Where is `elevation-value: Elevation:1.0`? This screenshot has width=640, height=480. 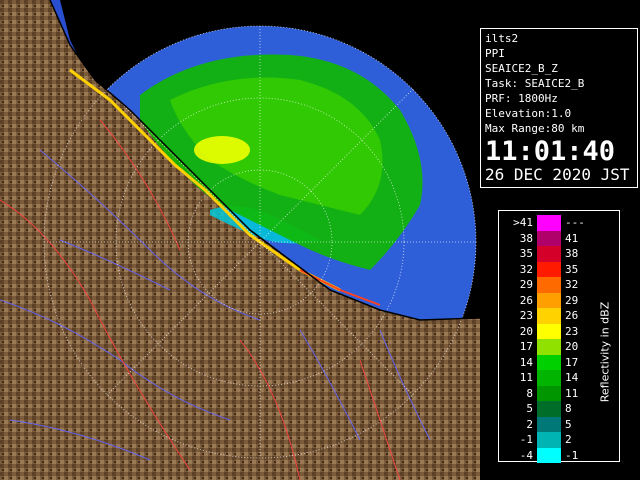 elevation-value: Elevation:1.0 is located at coordinates (528, 113).